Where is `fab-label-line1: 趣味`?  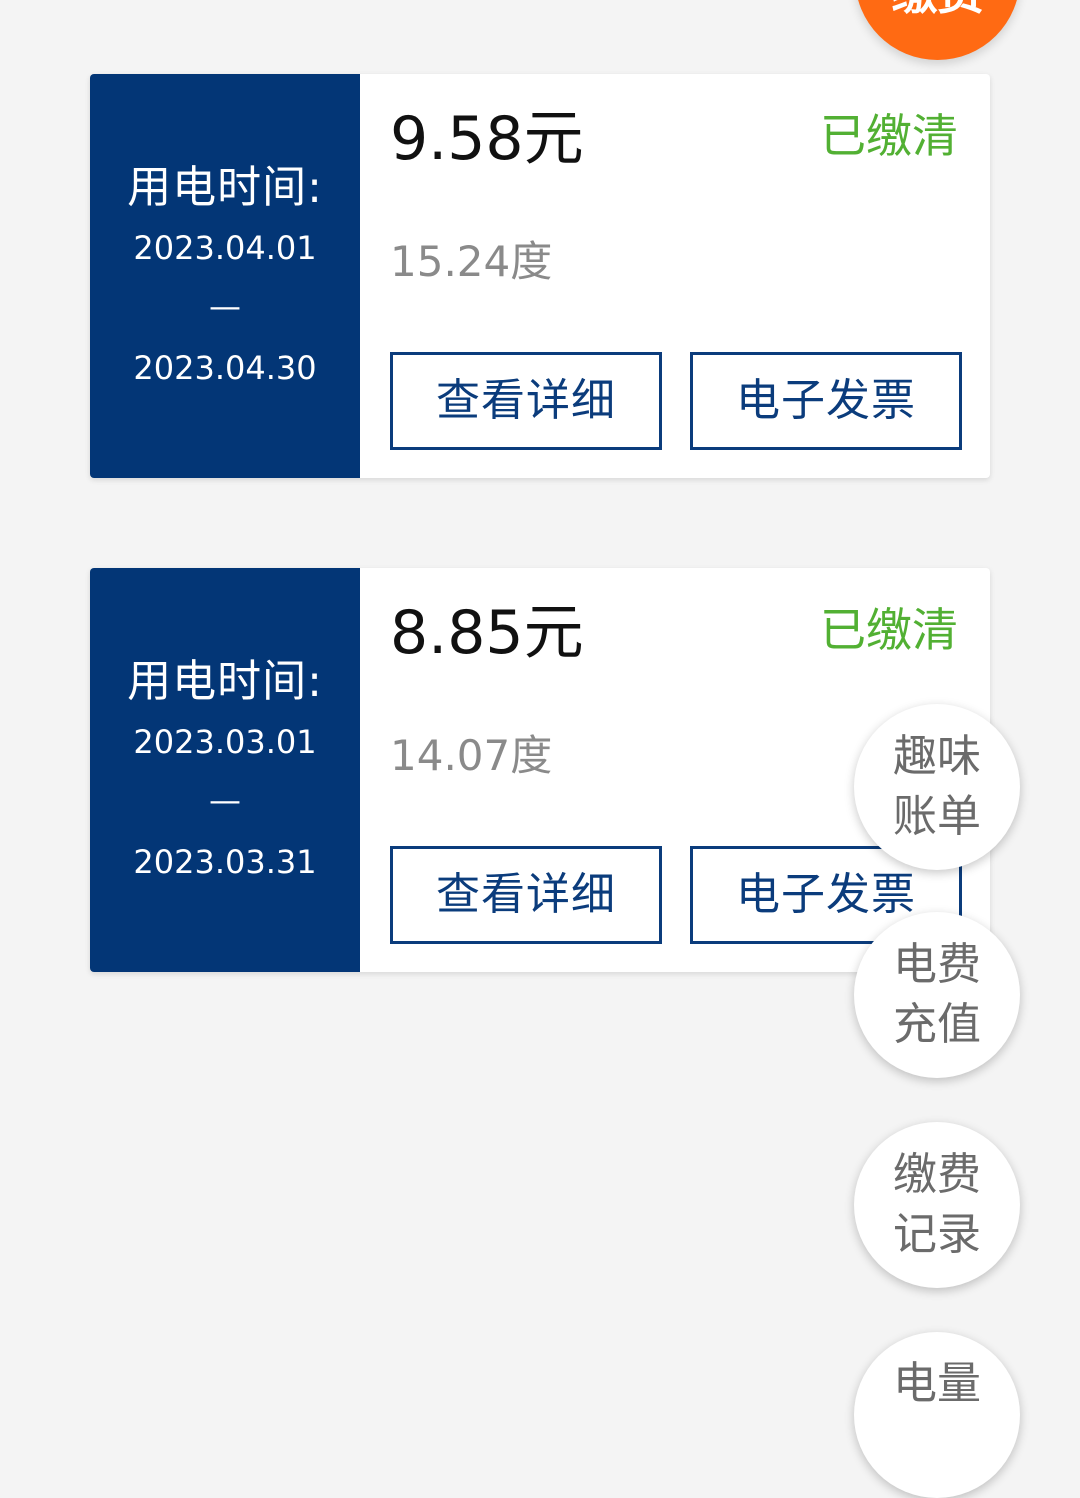
fab-label-line1: 趣味 is located at coordinates (937, 756).